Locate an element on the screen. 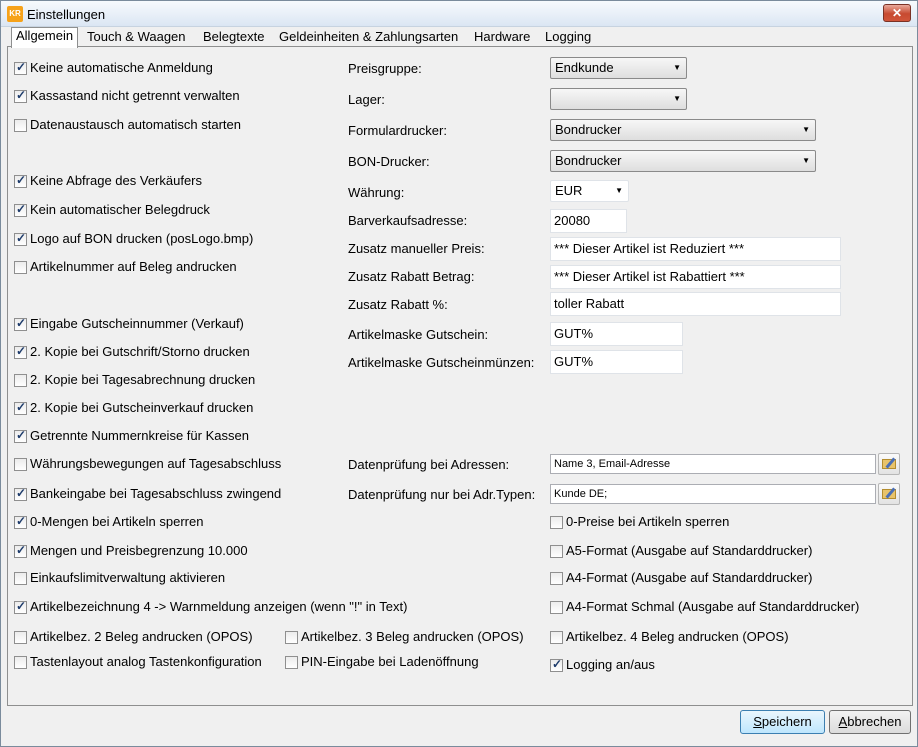 The width and height of the screenshot is (918, 747). tab-allgemein: Allgemein is located at coordinates (45, 37).